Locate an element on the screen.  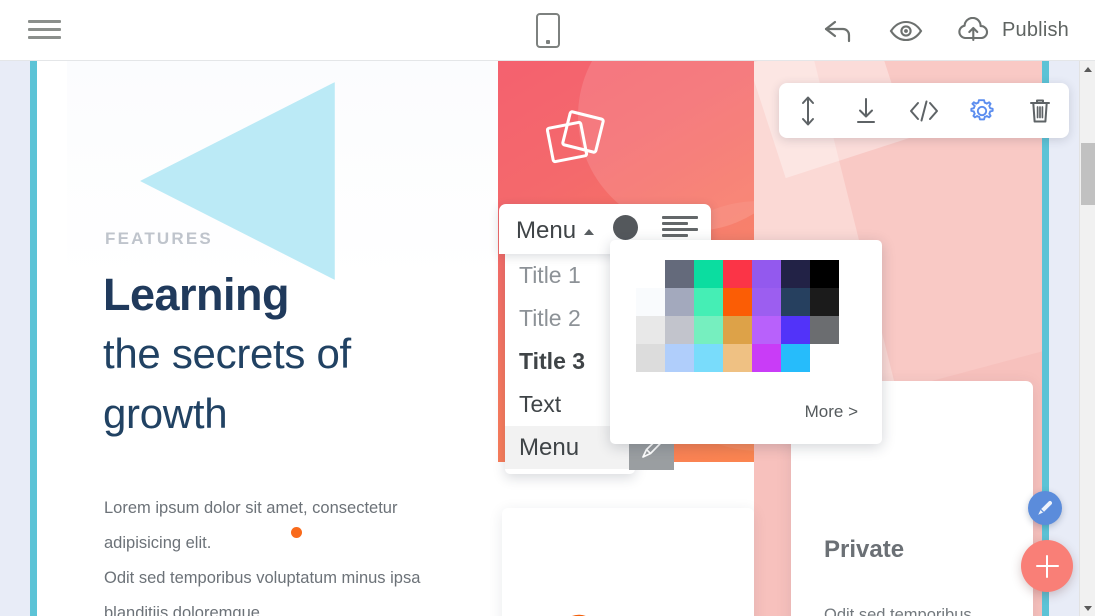
download-glyph is located at coordinates (866, 110).